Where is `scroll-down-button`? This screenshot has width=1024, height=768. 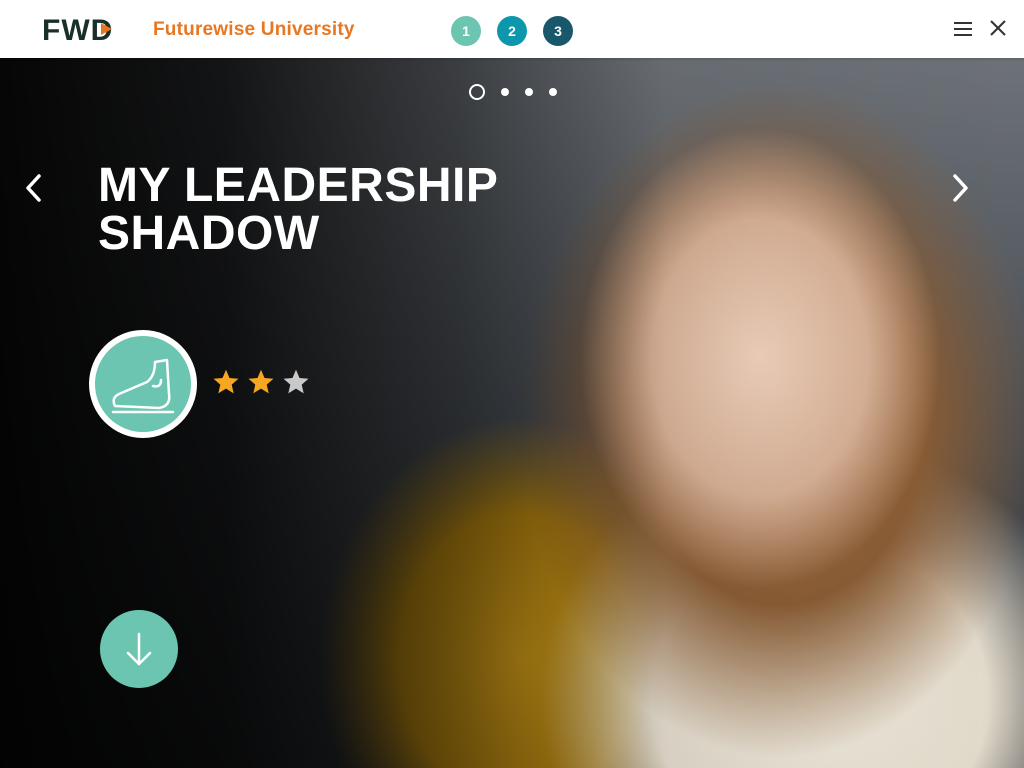 scroll-down-button is located at coordinates (139, 649).